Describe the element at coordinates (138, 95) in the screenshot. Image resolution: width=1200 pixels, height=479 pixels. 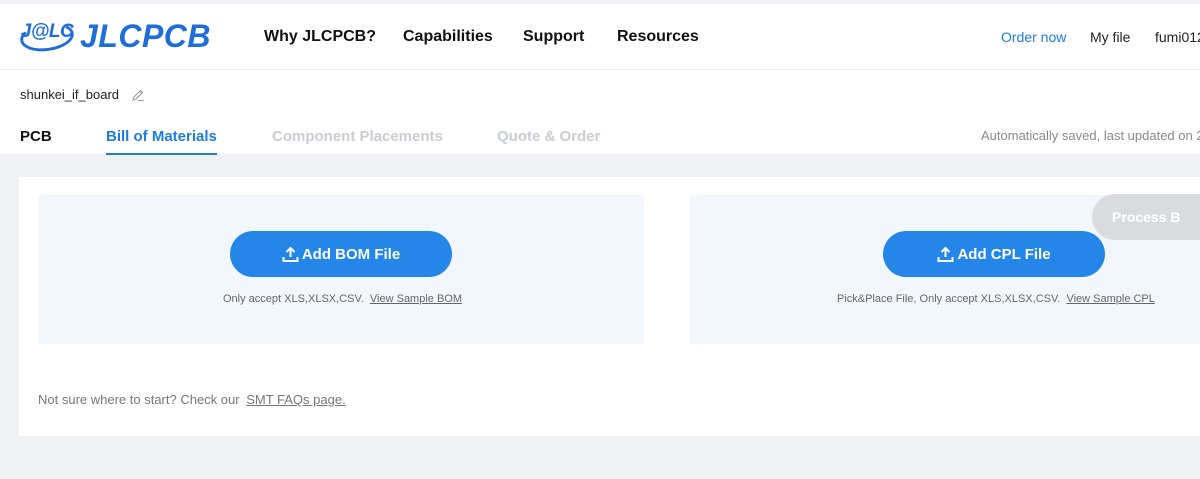
I see `pencil-icon` at that location.